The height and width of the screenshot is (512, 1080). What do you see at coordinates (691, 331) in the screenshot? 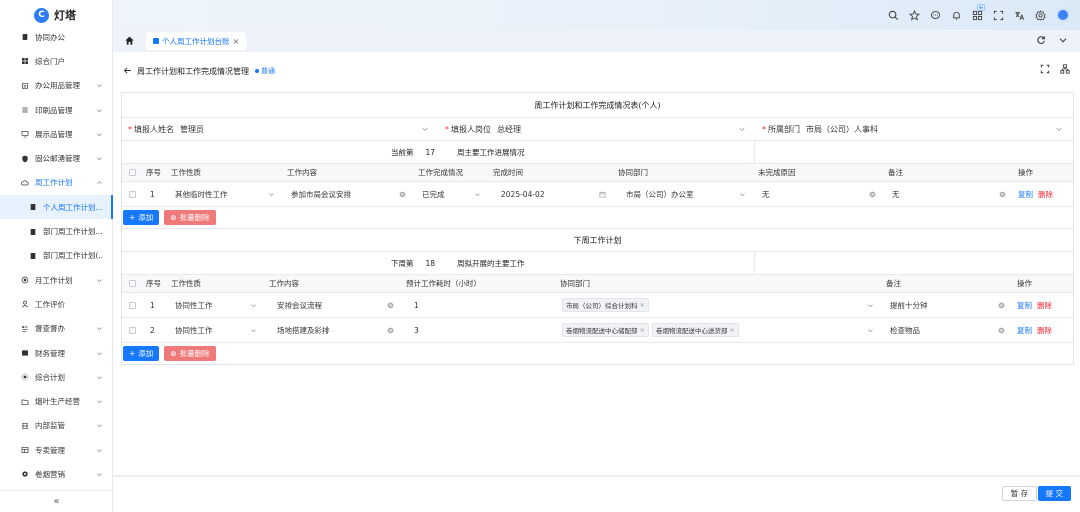
I see `dept-tag-label: 卷烟物流配送中心送货部` at bounding box center [691, 331].